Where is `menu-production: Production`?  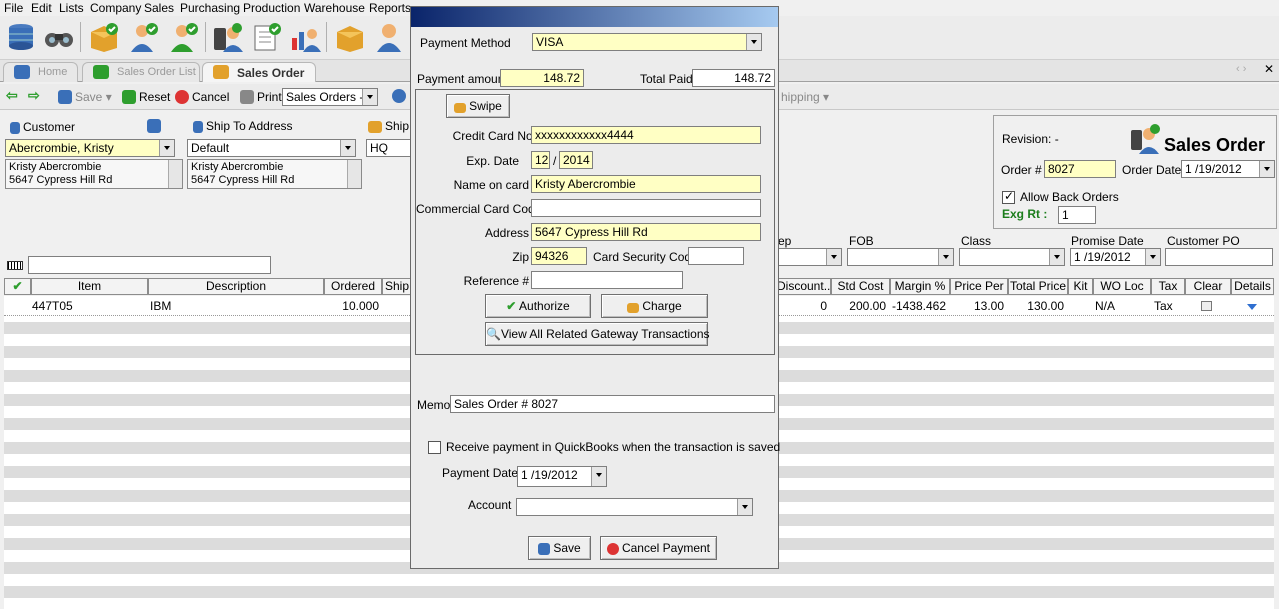 menu-production: Production is located at coordinates (271, 8).